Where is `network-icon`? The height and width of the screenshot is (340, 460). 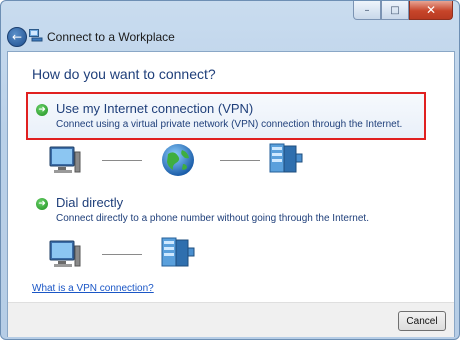 network-icon is located at coordinates (36, 35).